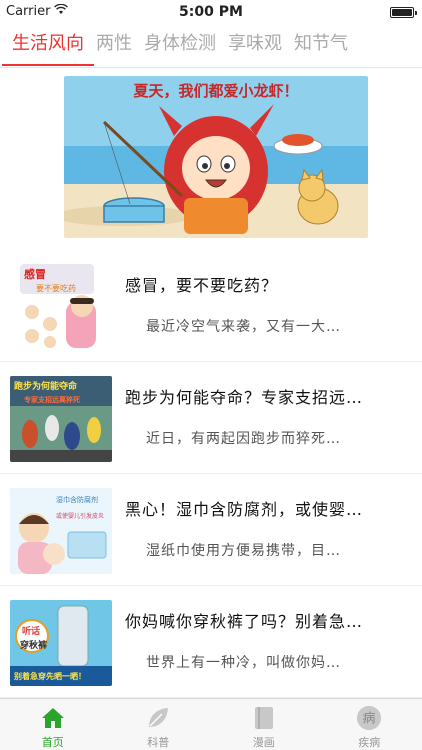  I want to click on thumb-text-2: 专家支招远离猝死, so click(52, 399).